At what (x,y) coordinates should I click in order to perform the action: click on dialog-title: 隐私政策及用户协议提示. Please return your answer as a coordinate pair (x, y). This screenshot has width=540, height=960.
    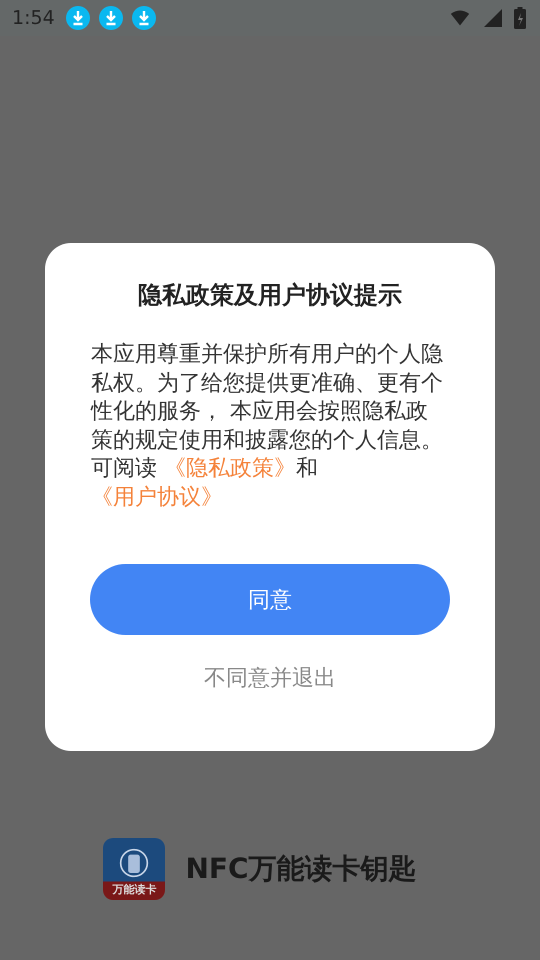
    Looking at the image, I should click on (270, 295).